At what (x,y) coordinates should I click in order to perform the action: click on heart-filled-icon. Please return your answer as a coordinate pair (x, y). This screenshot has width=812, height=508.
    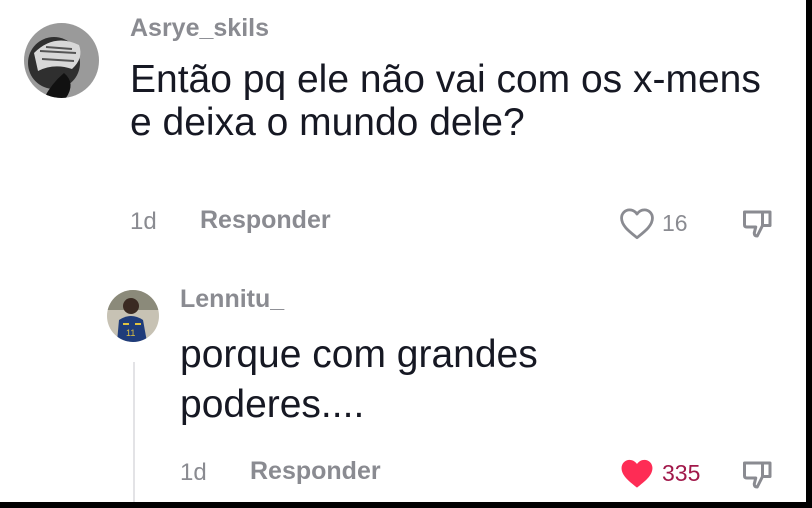
    Looking at the image, I should click on (637, 473).